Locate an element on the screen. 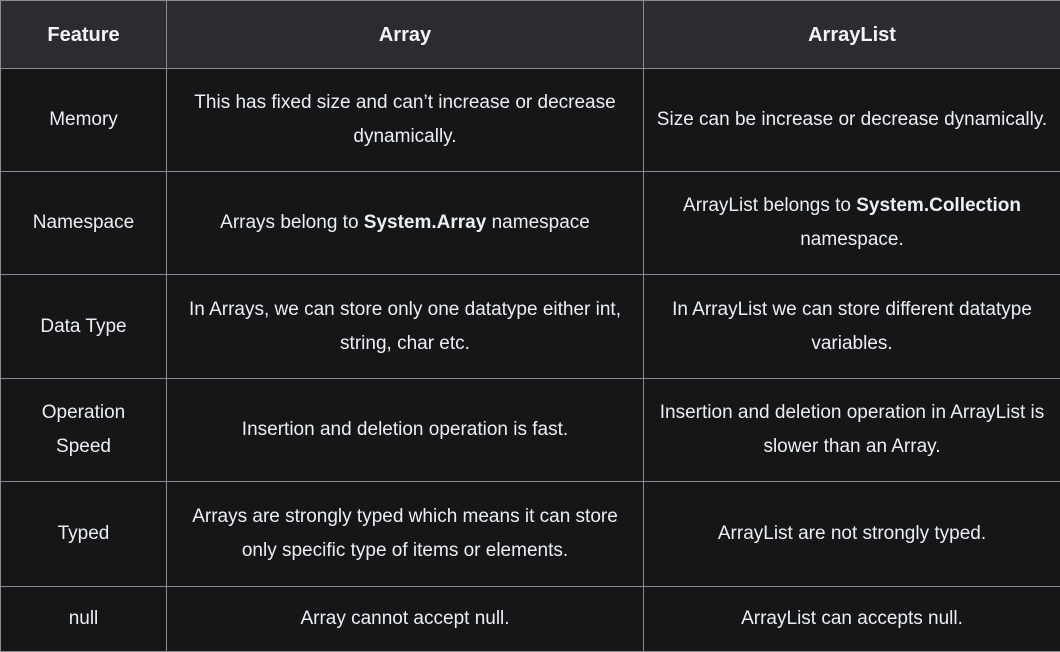 The width and height of the screenshot is (1060, 652). array-cell: Arrays belong to System.Array namespace is located at coordinates (405, 223).